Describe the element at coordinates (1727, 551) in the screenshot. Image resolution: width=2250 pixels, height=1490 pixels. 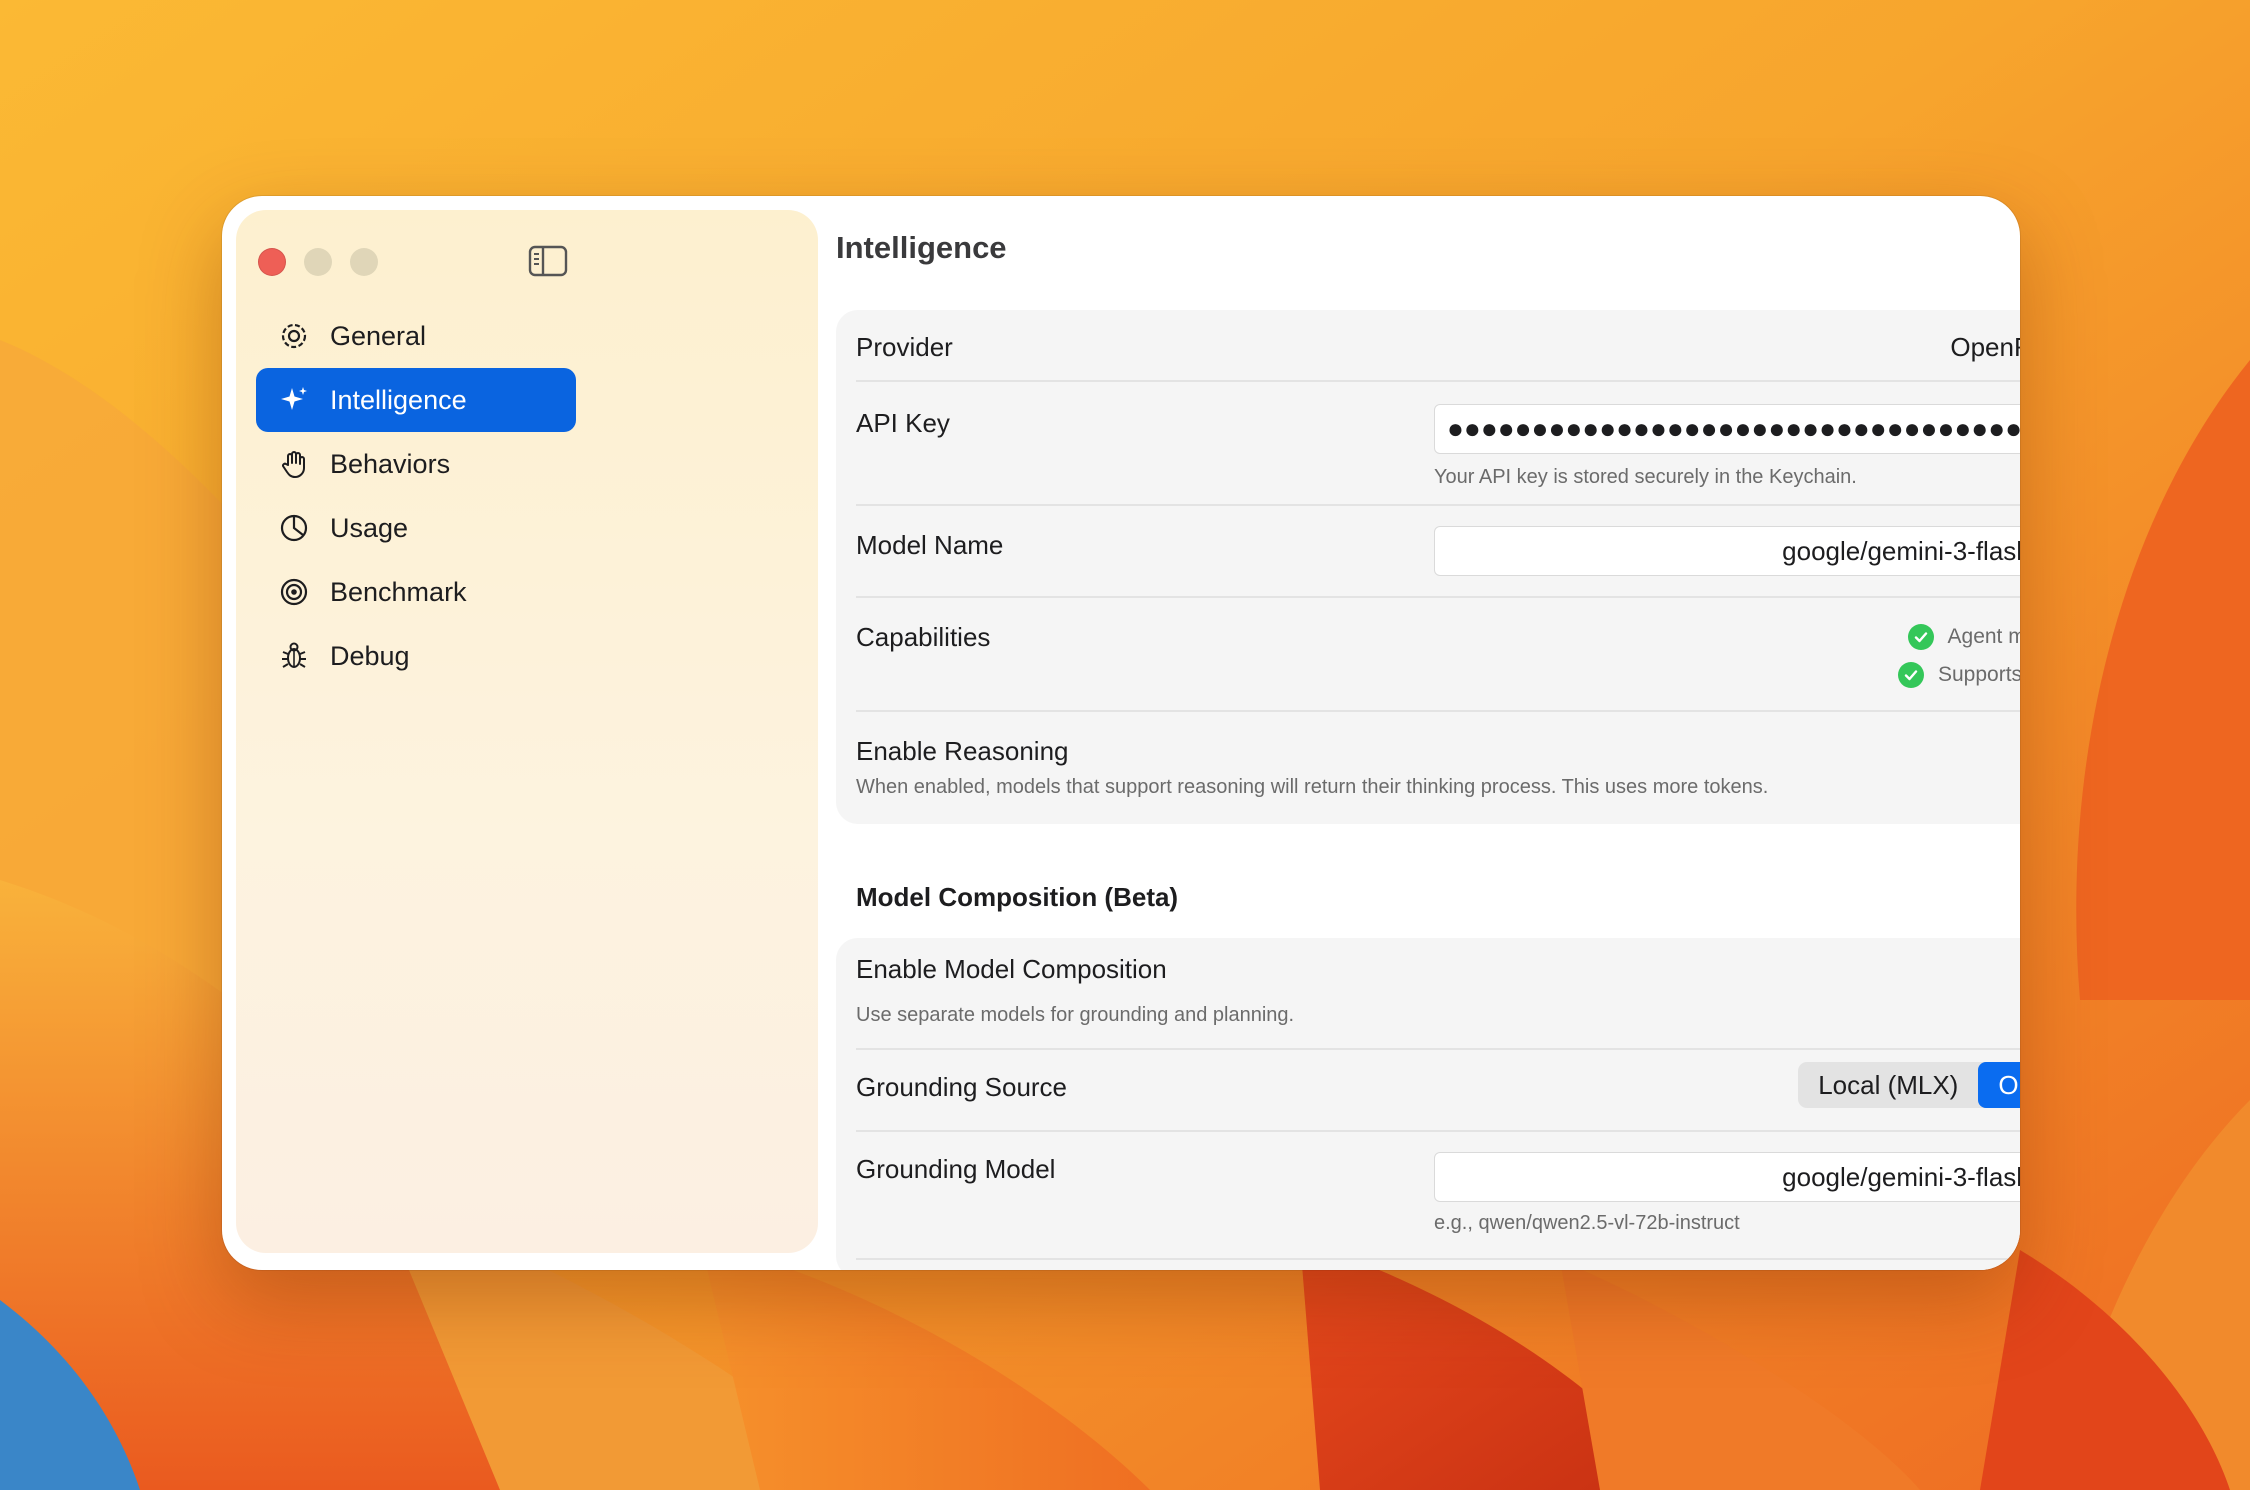
I see `model-name-field: google/gemini-3-flash-preview` at that location.